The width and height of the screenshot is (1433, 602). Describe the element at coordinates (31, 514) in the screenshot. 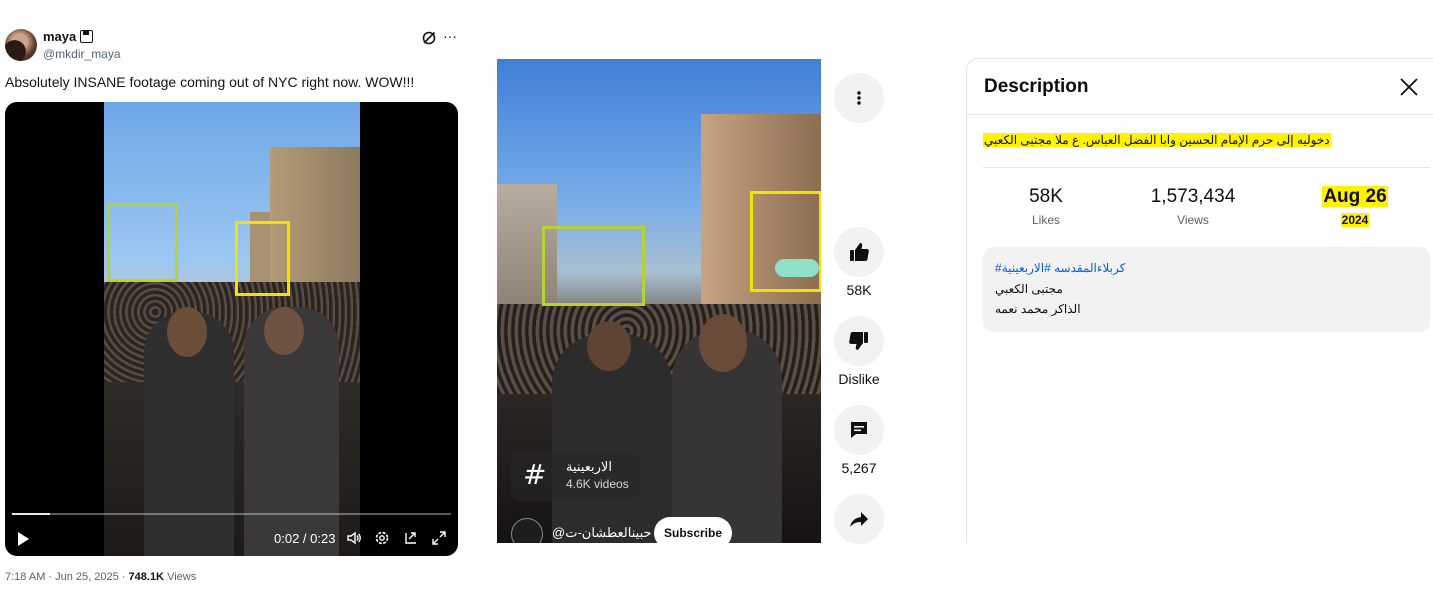

I see `video-progress-fill` at that location.